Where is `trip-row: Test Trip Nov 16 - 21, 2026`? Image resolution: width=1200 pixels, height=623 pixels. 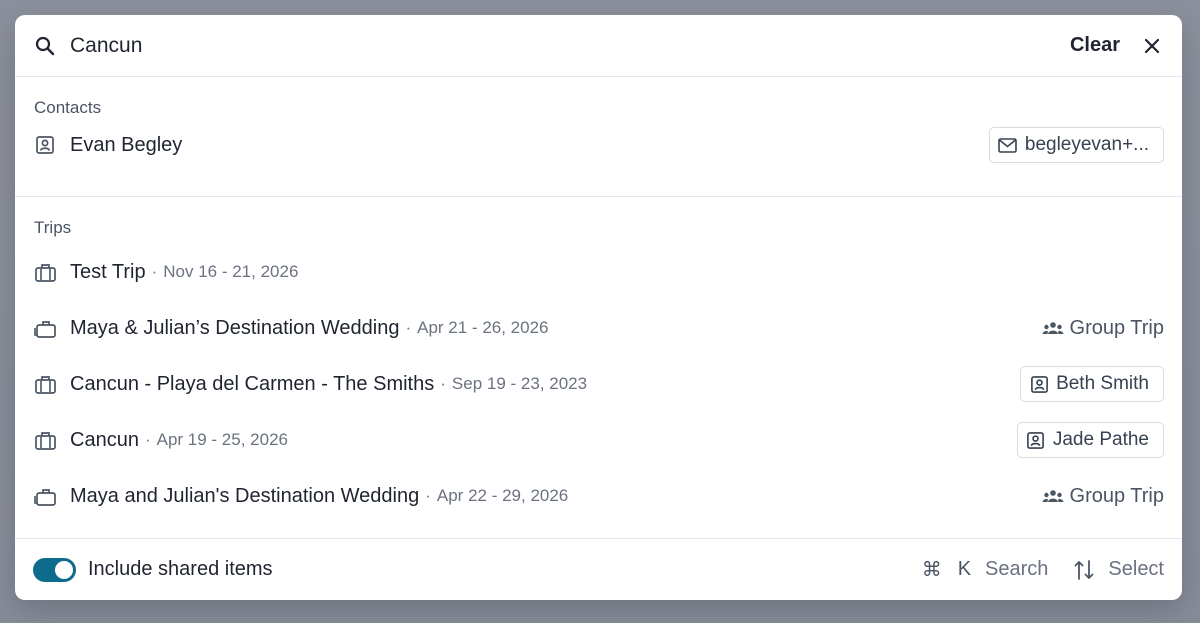 trip-row: Test Trip Nov 16 - 21, 2026 is located at coordinates (599, 272).